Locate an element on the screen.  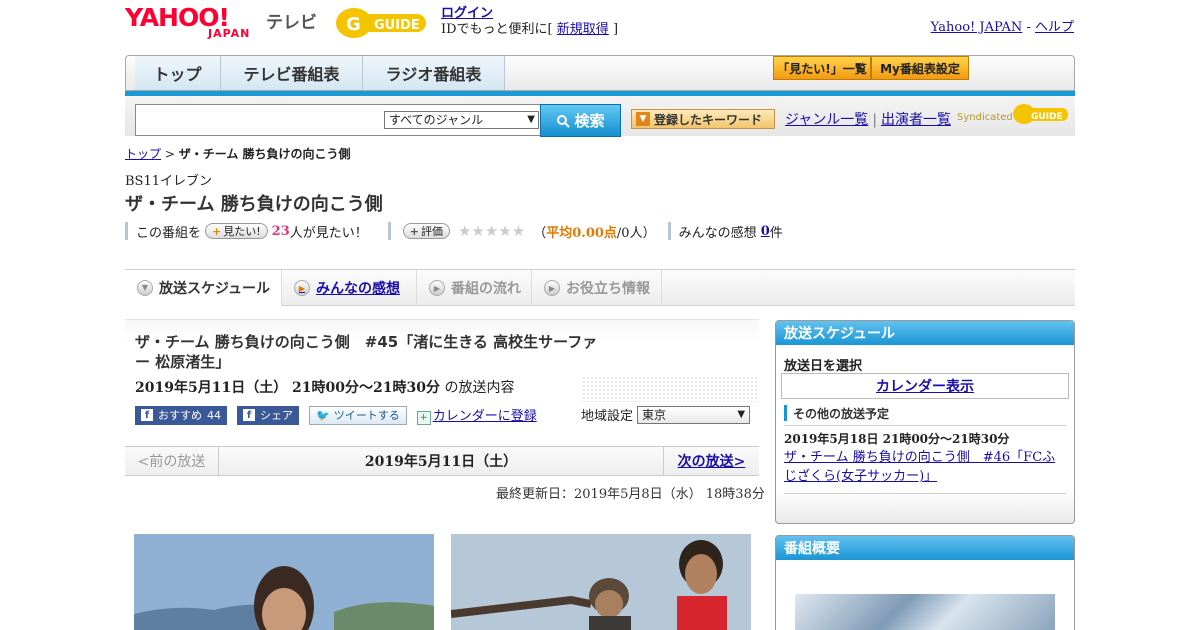
tab-label: 番組の流れ is located at coordinates (486, 289).